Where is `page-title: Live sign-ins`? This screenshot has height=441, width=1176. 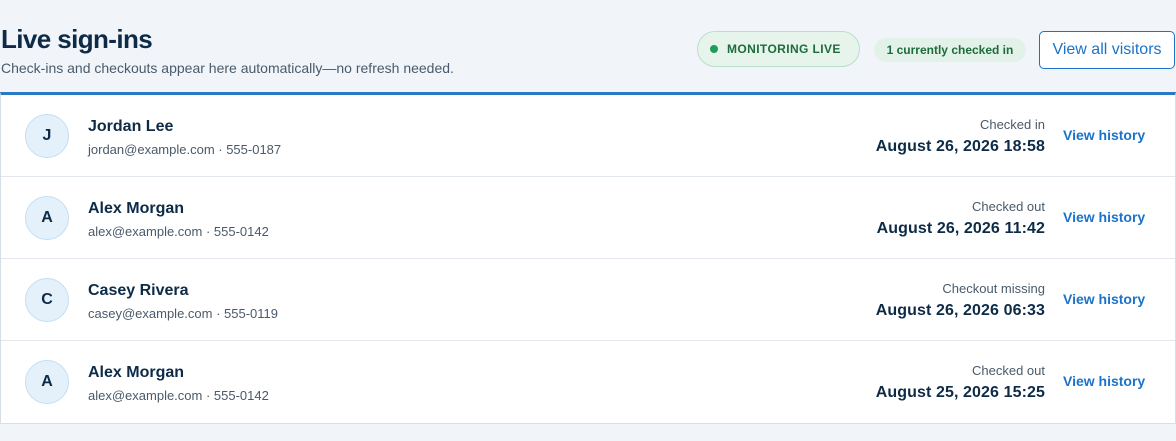
page-title: Live sign-ins is located at coordinates (77, 39).